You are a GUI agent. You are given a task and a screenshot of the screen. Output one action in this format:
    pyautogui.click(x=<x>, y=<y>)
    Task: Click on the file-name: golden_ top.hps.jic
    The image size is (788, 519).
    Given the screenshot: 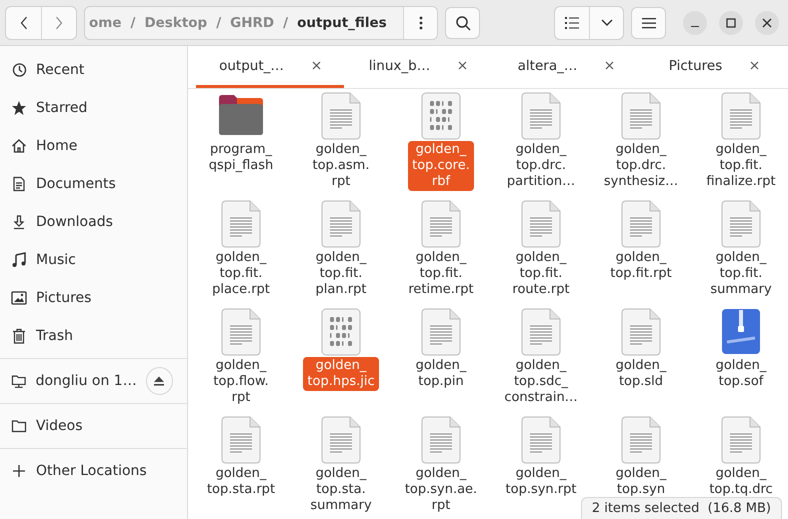 What is the action you would take?
    pyautogui.click(x=341, y=374)
    